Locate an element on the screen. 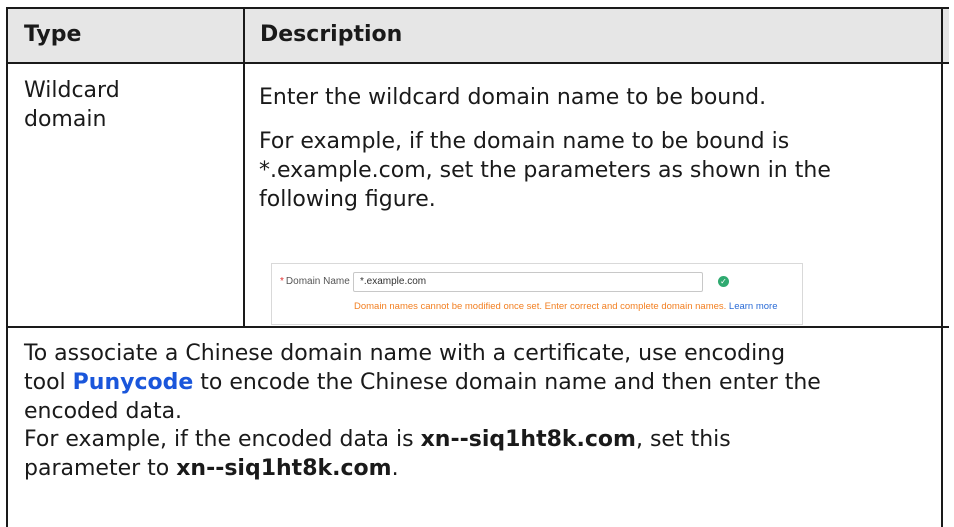  para-text: , set this is located at coordinates (683, 439).